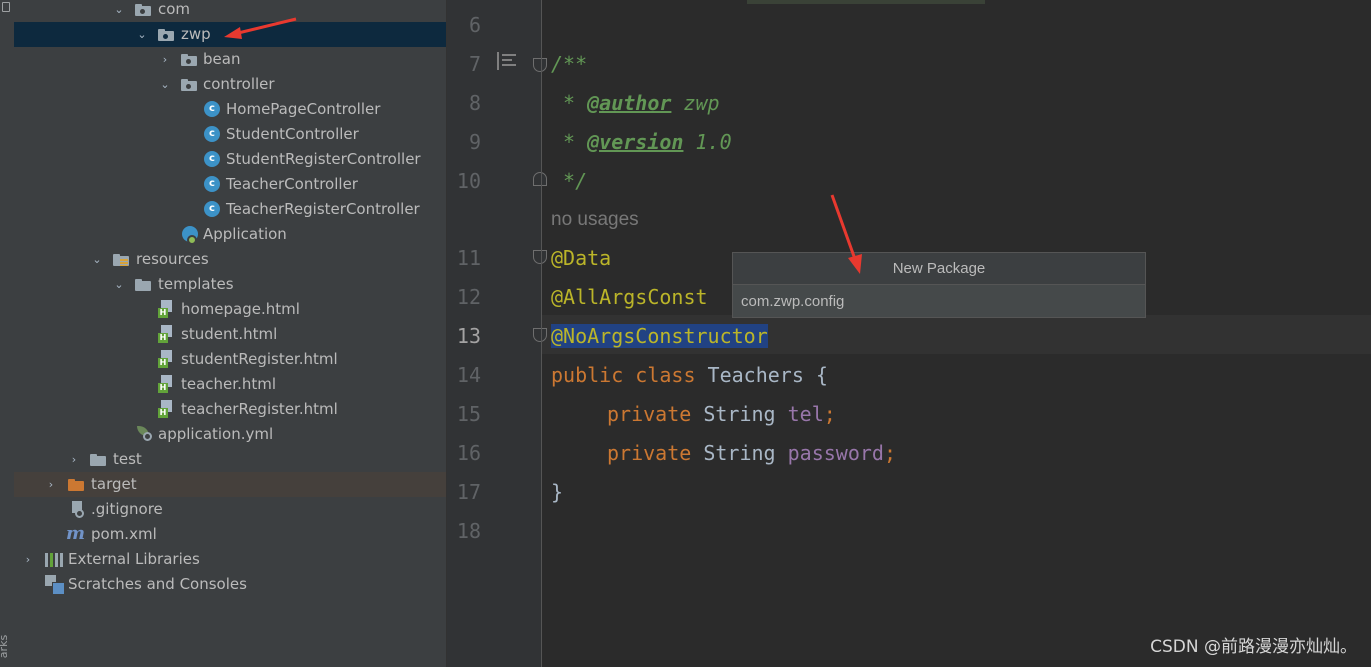 The width and height of the screenshot is (1371, 667). I want to click on tree-item-test: › test, so click(230, 459).